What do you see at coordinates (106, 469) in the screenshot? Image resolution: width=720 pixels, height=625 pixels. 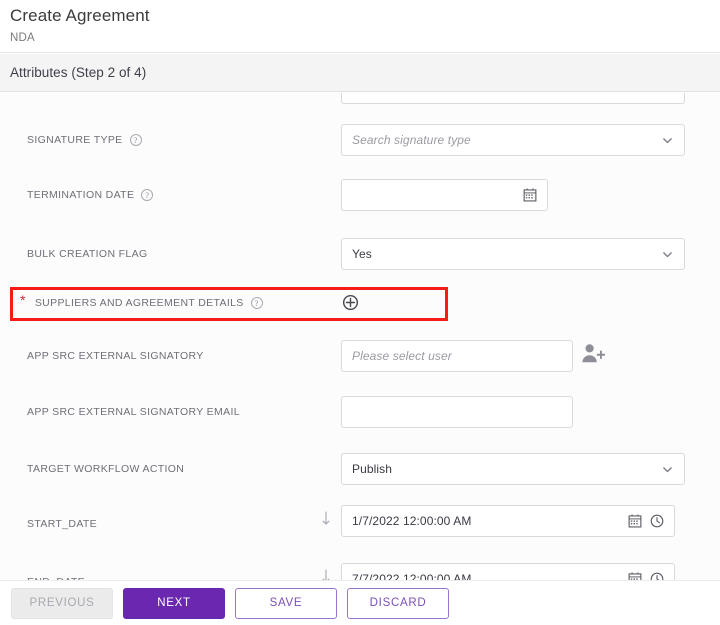 I see `label-target-workflow-action: TARGET WORKFLOW ACTION` at bounding box center [106, 469].